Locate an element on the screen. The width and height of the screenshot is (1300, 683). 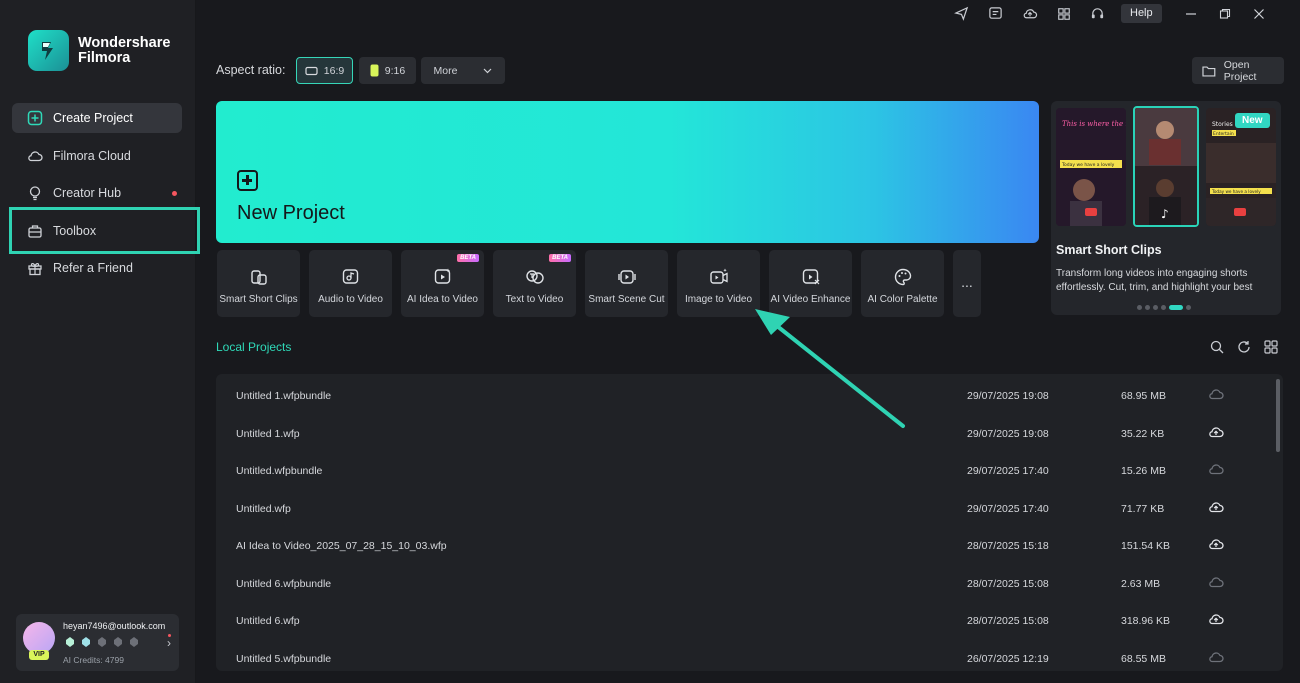
project-size: 68.95 MB is located at coordinates (1143, 396).